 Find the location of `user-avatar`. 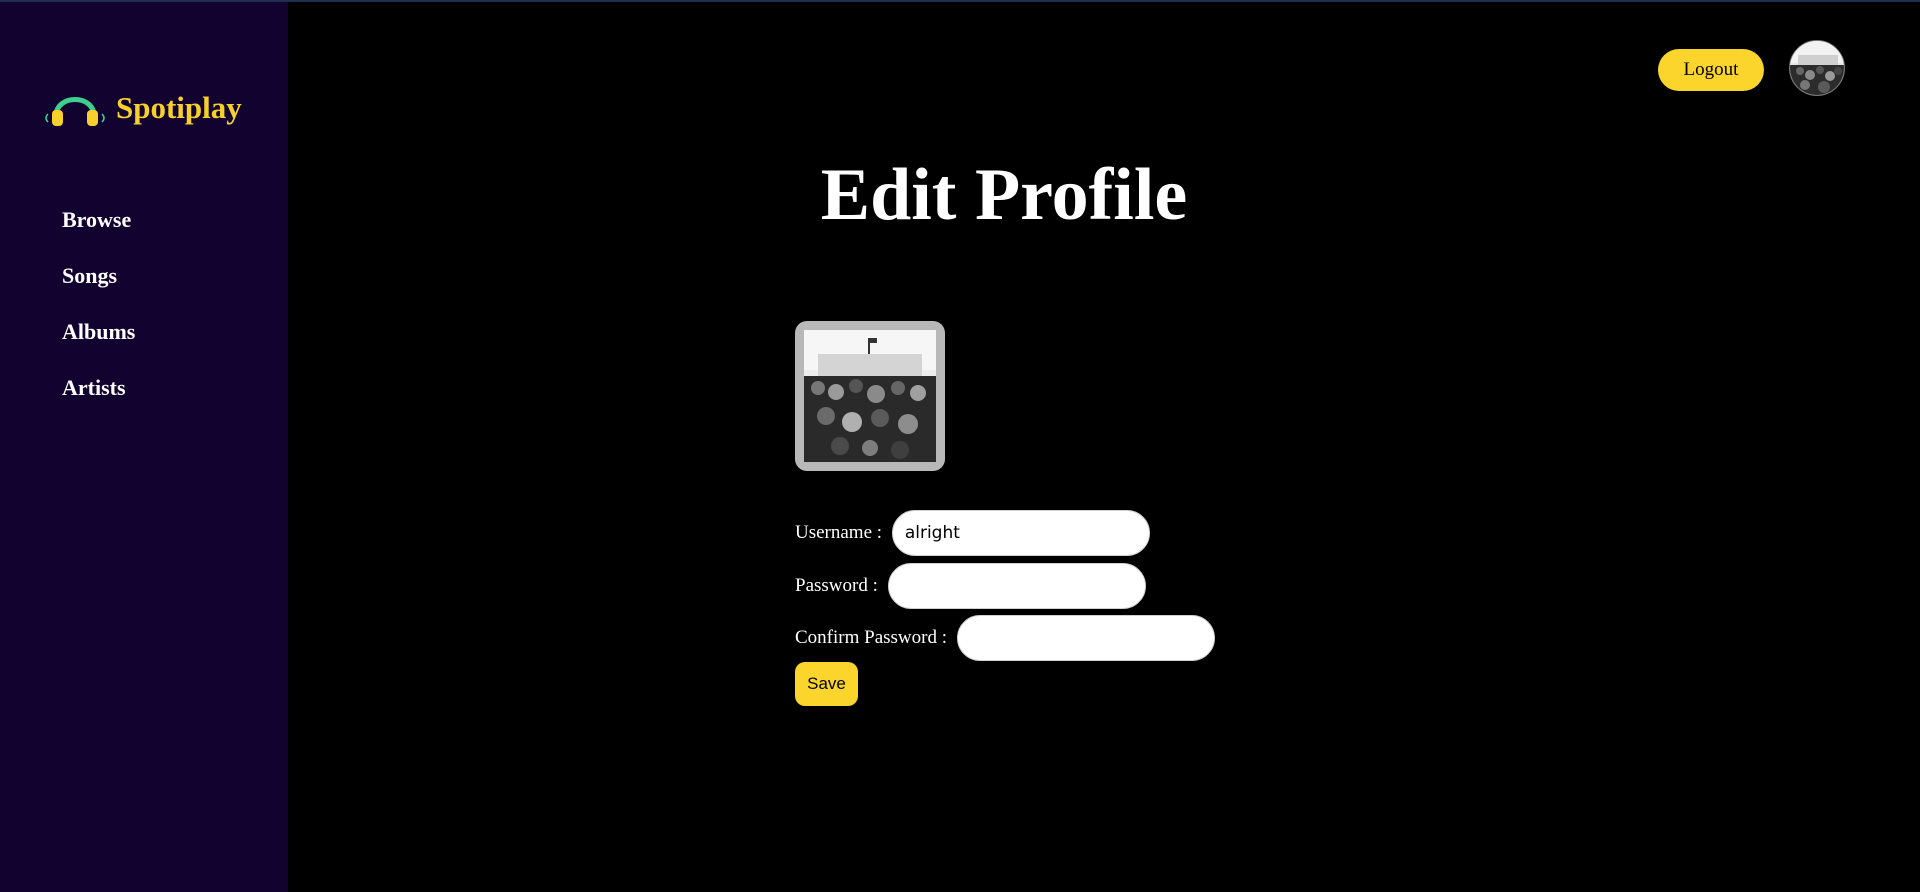

user-avatar is located at coordinates (1817, 68).